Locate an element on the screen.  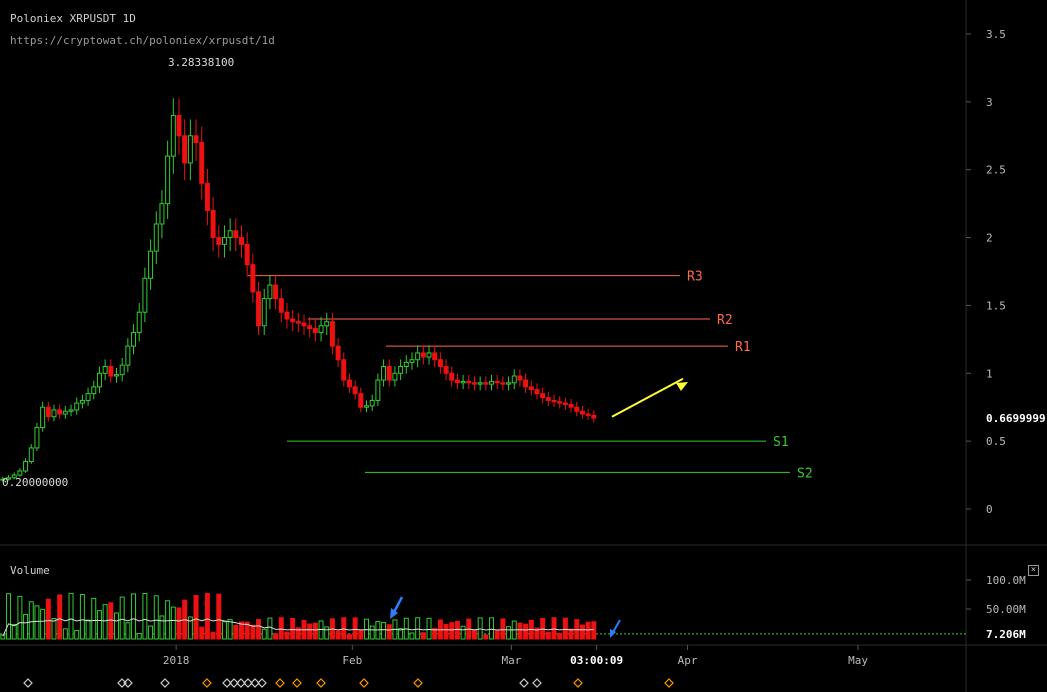
volume-tick-label: 50.00M is located at coordinates (1006, 609).